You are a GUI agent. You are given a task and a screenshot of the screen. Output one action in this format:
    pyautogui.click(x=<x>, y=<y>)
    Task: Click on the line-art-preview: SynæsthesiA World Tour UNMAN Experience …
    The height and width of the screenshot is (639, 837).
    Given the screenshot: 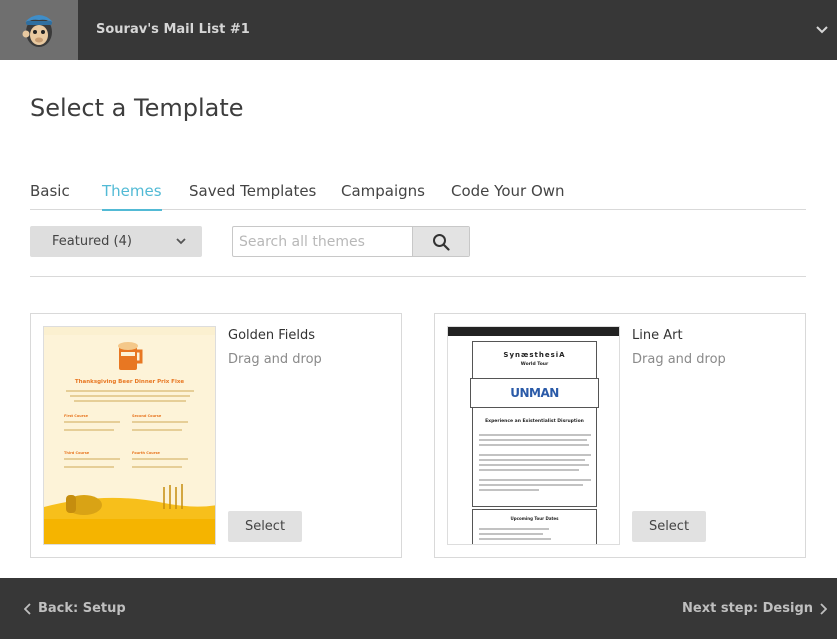 What is the action you would take?
    pyautogui.click(x=533, y=435)
    